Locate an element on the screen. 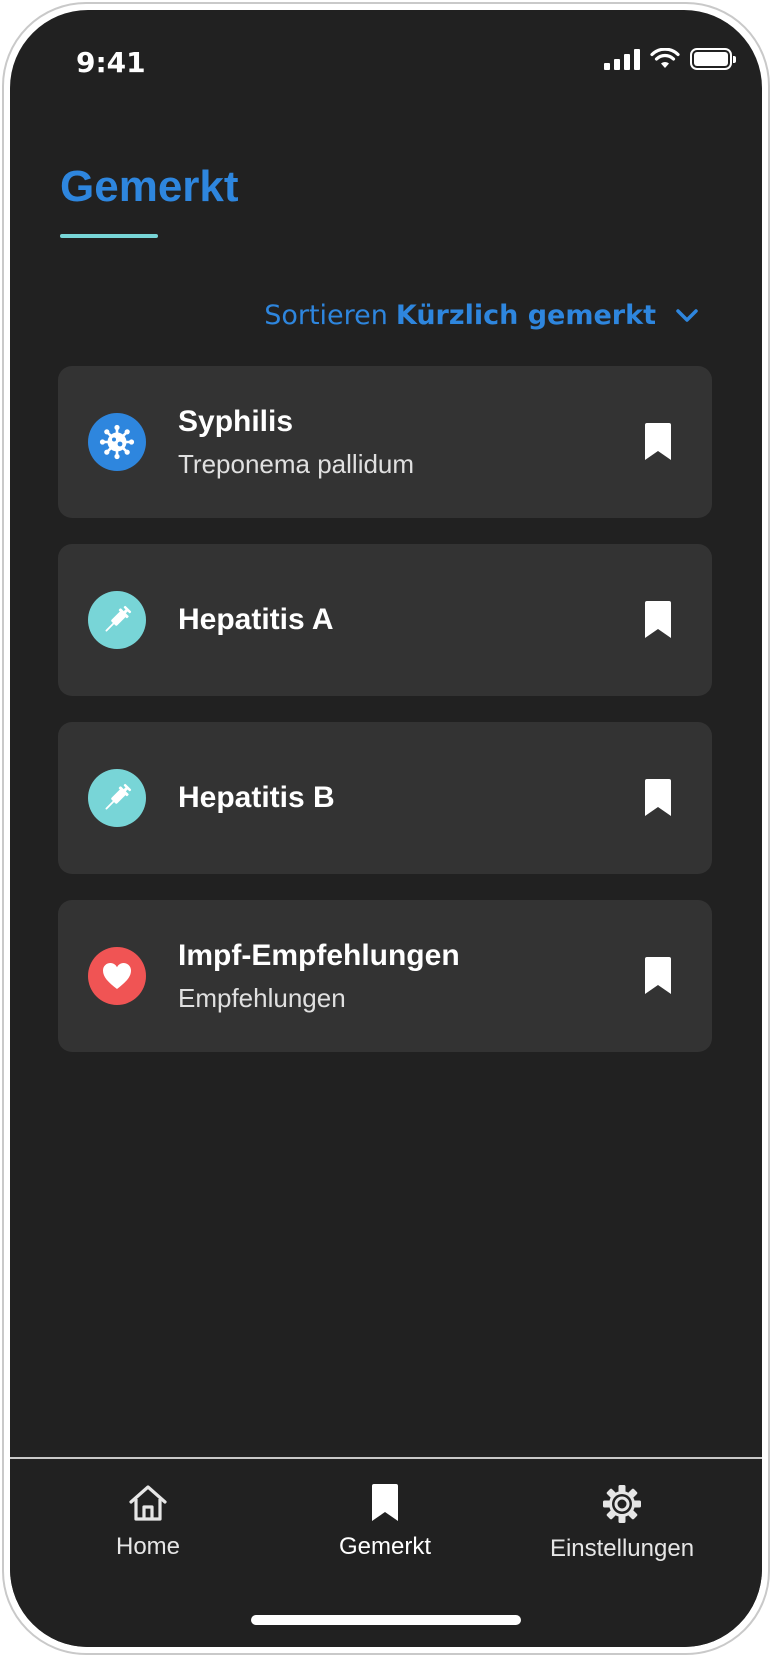 The height and width of the screenshot is (1659, 774). gear-icon is located at coordinates (622, 1504).